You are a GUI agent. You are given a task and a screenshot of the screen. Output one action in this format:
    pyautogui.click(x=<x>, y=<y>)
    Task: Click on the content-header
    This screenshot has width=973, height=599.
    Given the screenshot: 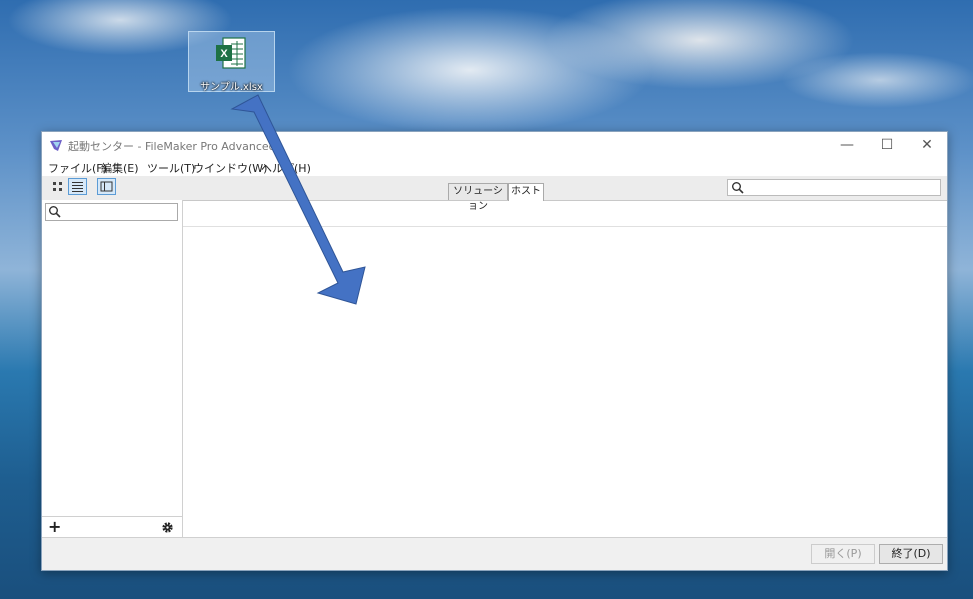 What is the action you would take?
    pyautogui.click(x=565, y=213)
    